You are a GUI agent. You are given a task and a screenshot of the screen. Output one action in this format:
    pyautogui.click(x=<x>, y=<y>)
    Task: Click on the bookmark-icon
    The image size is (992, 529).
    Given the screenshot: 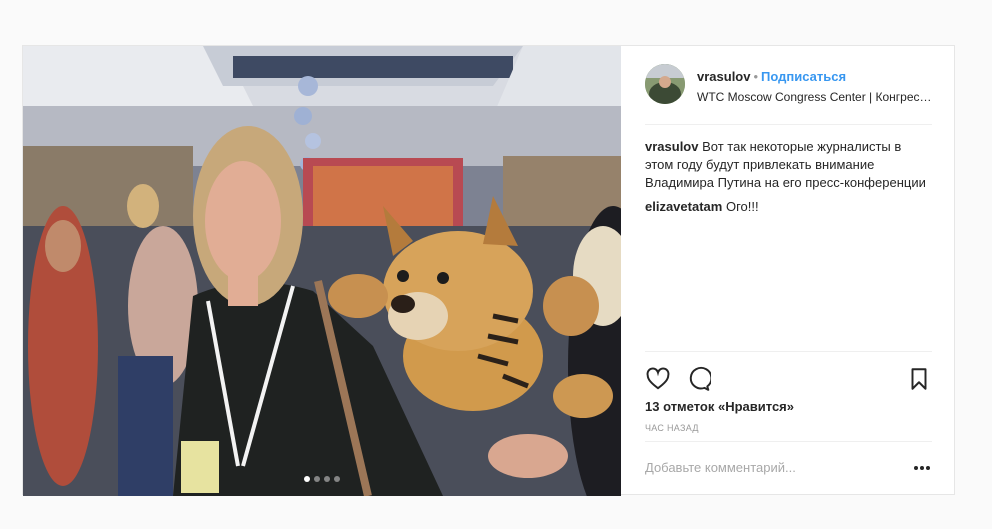 What is the action you would take?
    pyautogui.click(x=919, y=379)
    